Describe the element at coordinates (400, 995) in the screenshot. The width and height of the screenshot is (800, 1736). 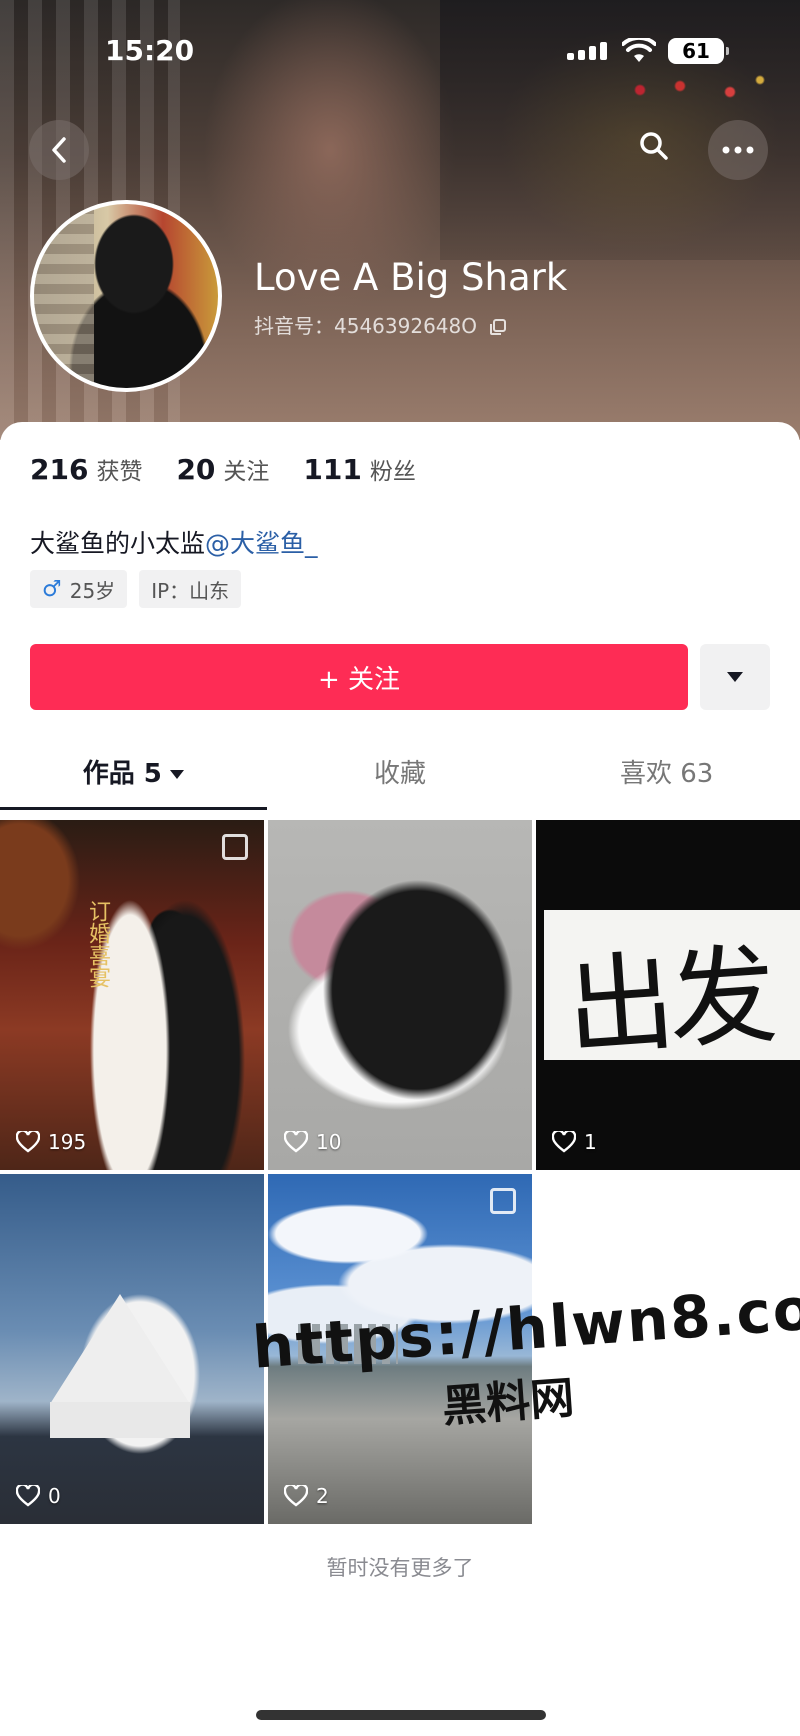
I see `post-tile: 10` at that location.